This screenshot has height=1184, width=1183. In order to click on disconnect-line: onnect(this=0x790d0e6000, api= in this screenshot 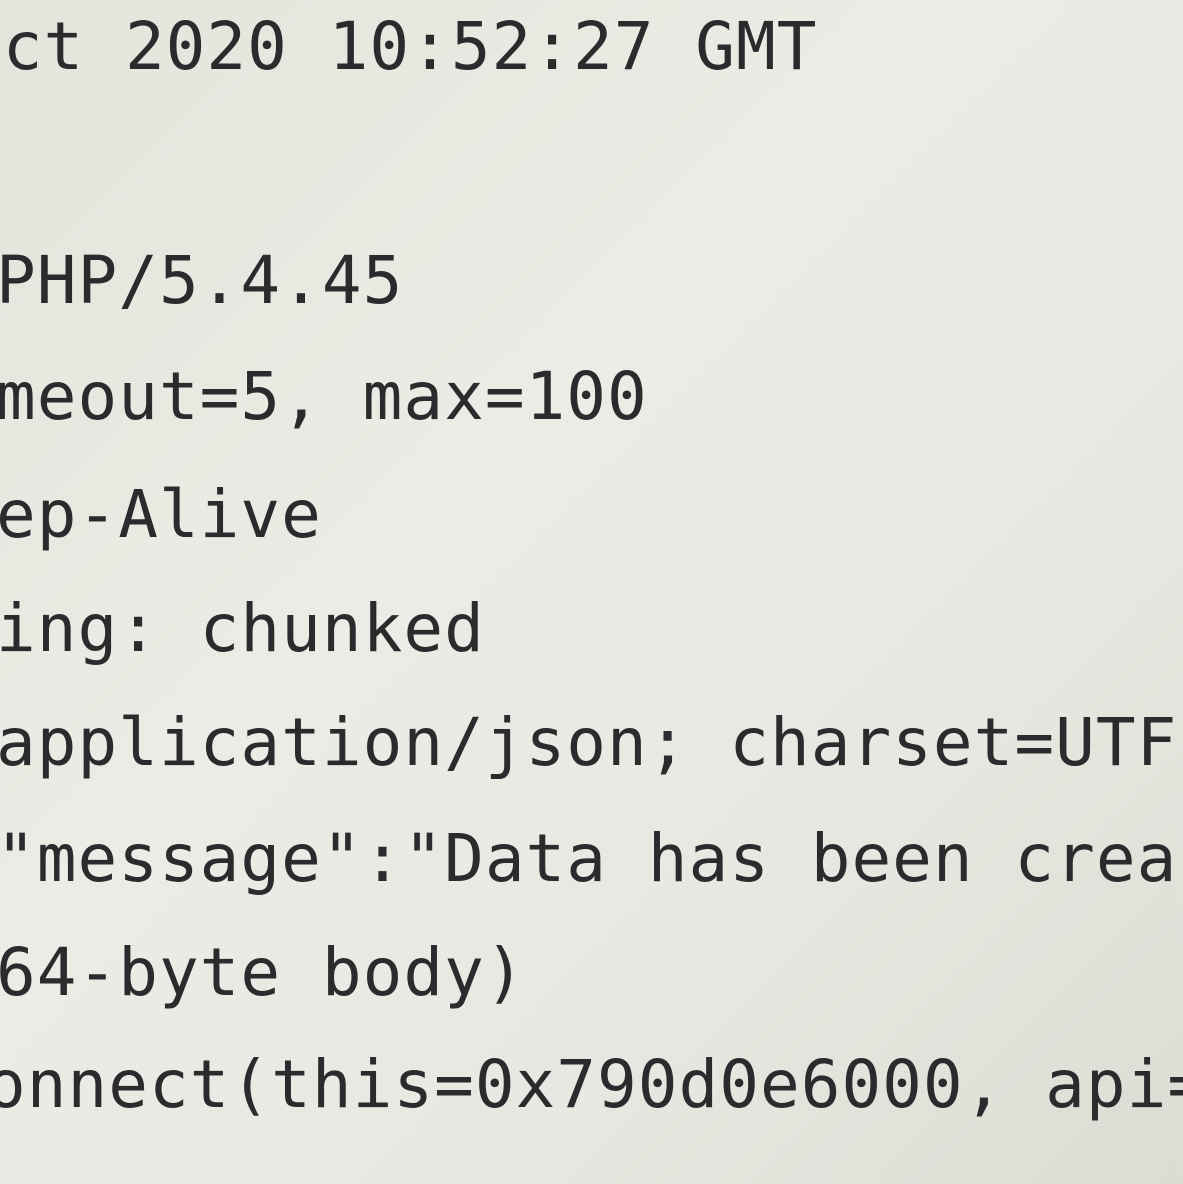, I will do `click(591, 1084)`.